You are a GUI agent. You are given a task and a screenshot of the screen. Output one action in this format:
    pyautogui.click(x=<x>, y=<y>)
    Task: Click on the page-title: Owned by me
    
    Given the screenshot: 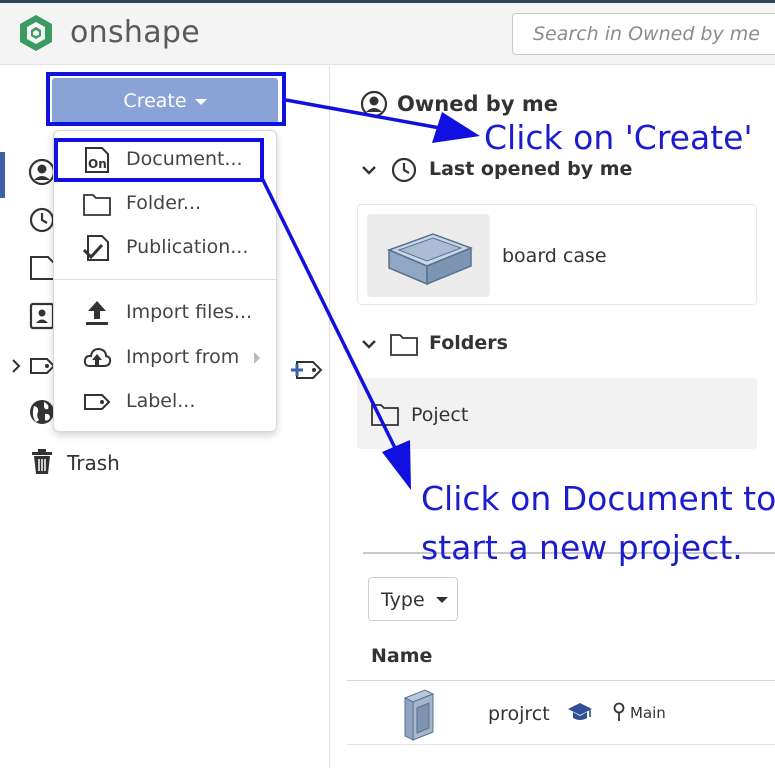 What is the action you would take?
    pyautogui.click(x=477, y=104)
    